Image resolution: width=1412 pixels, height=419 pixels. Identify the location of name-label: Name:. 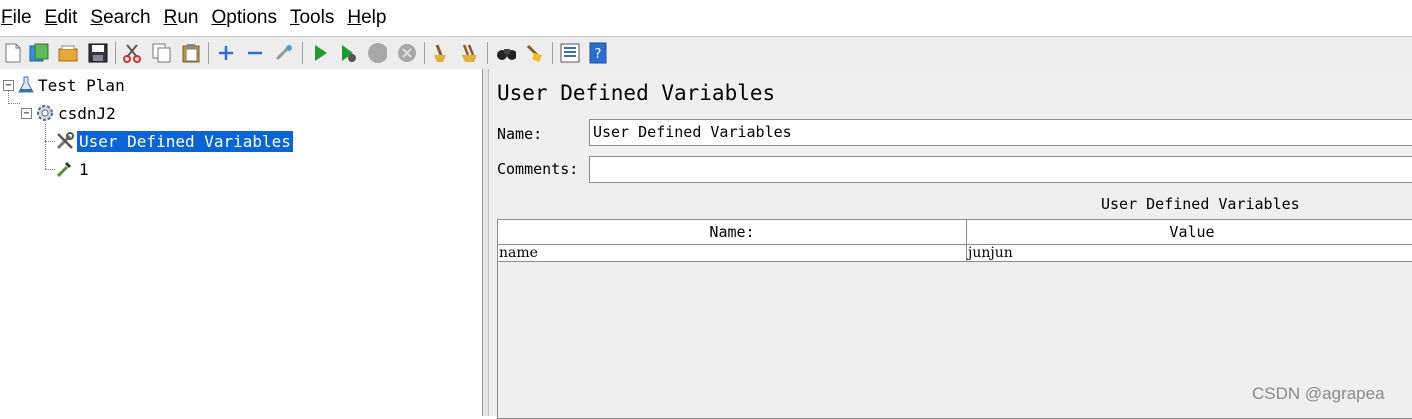
(520, 134).